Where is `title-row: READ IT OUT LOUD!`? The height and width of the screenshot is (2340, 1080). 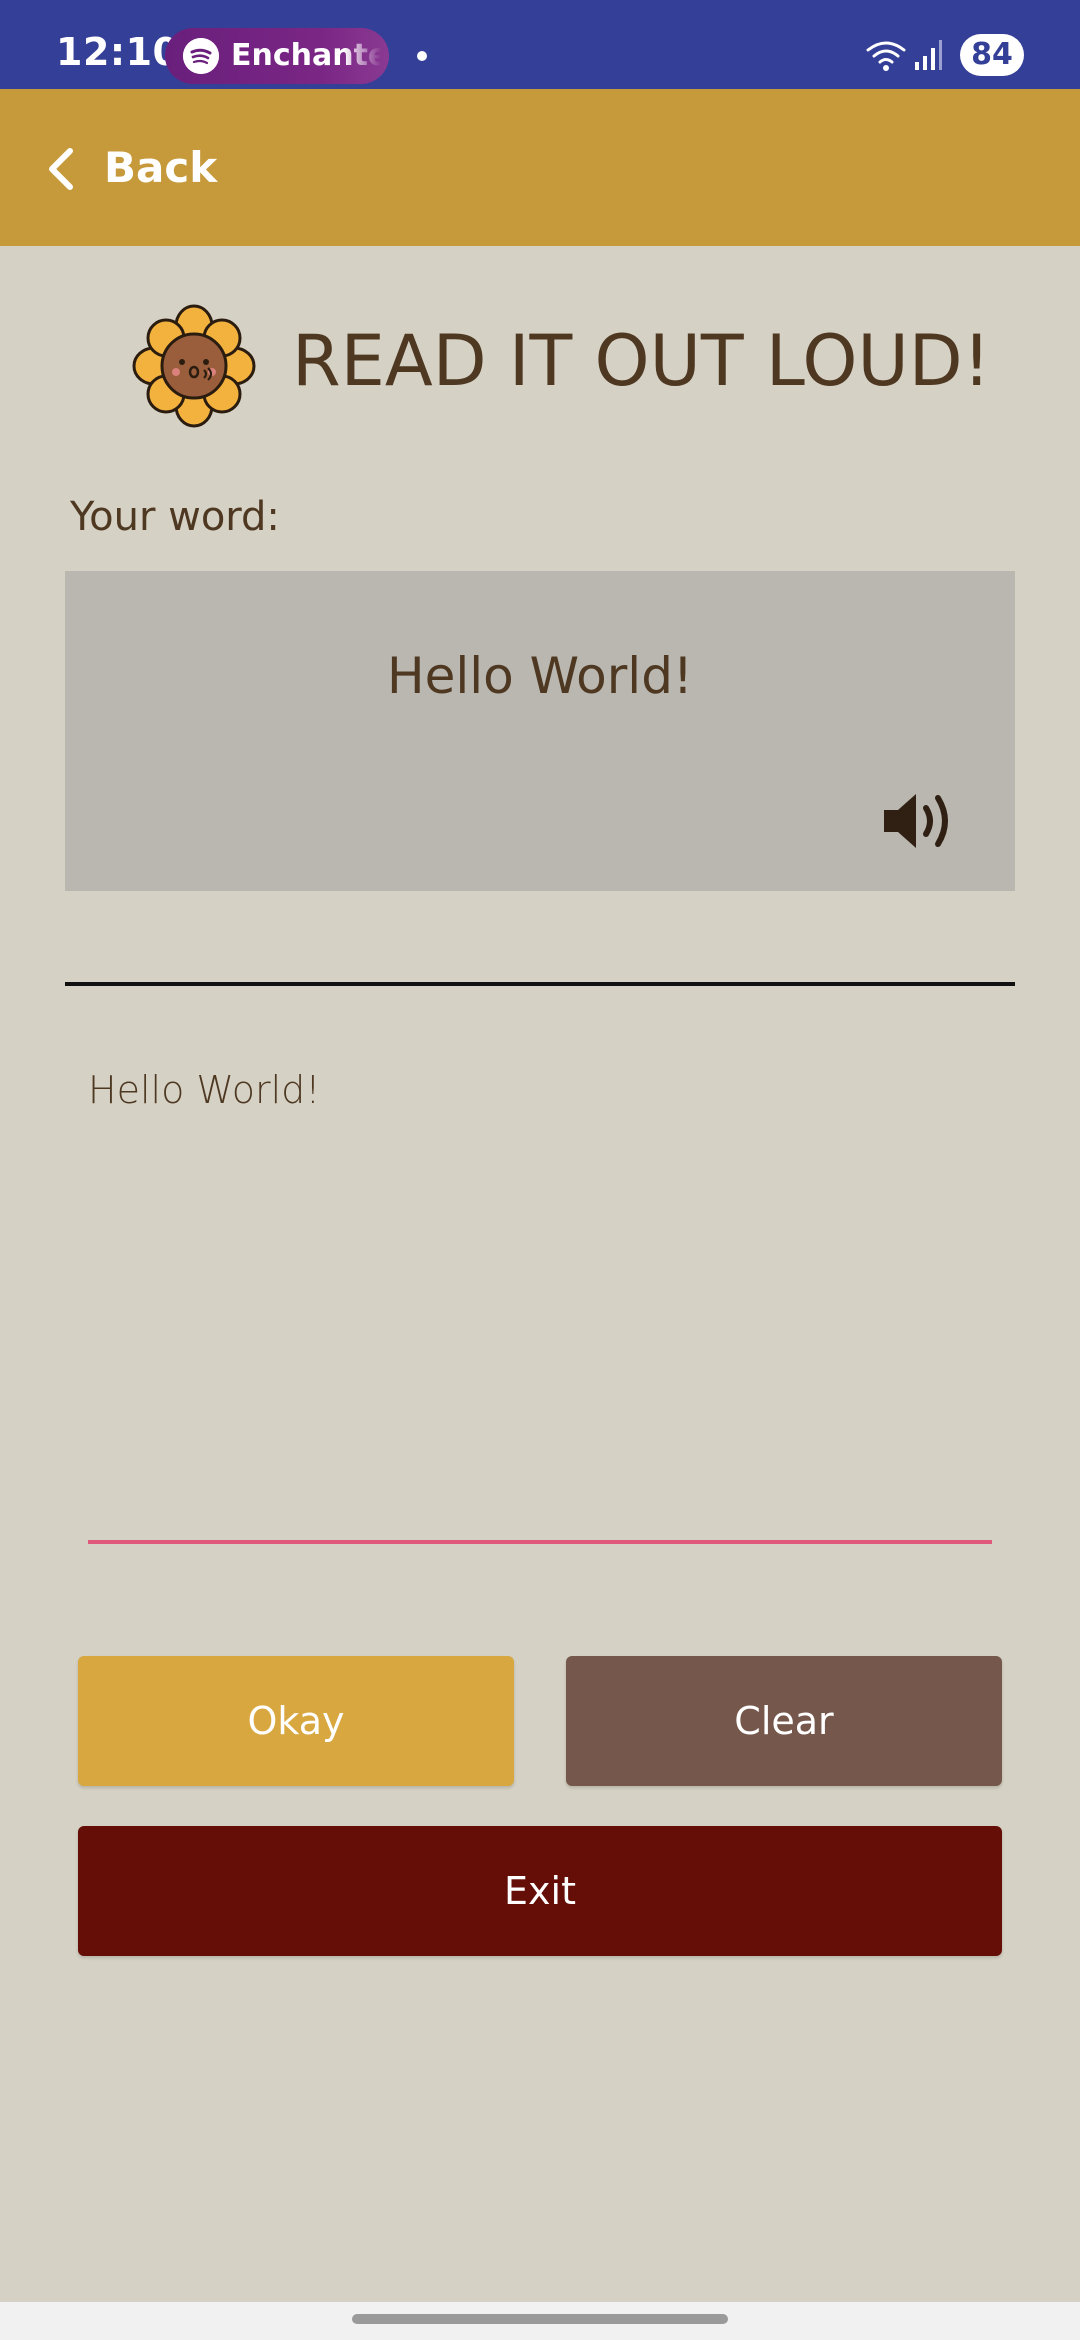 title-row: READ IT OUT LOUD! is located at coordinates (540, 365).